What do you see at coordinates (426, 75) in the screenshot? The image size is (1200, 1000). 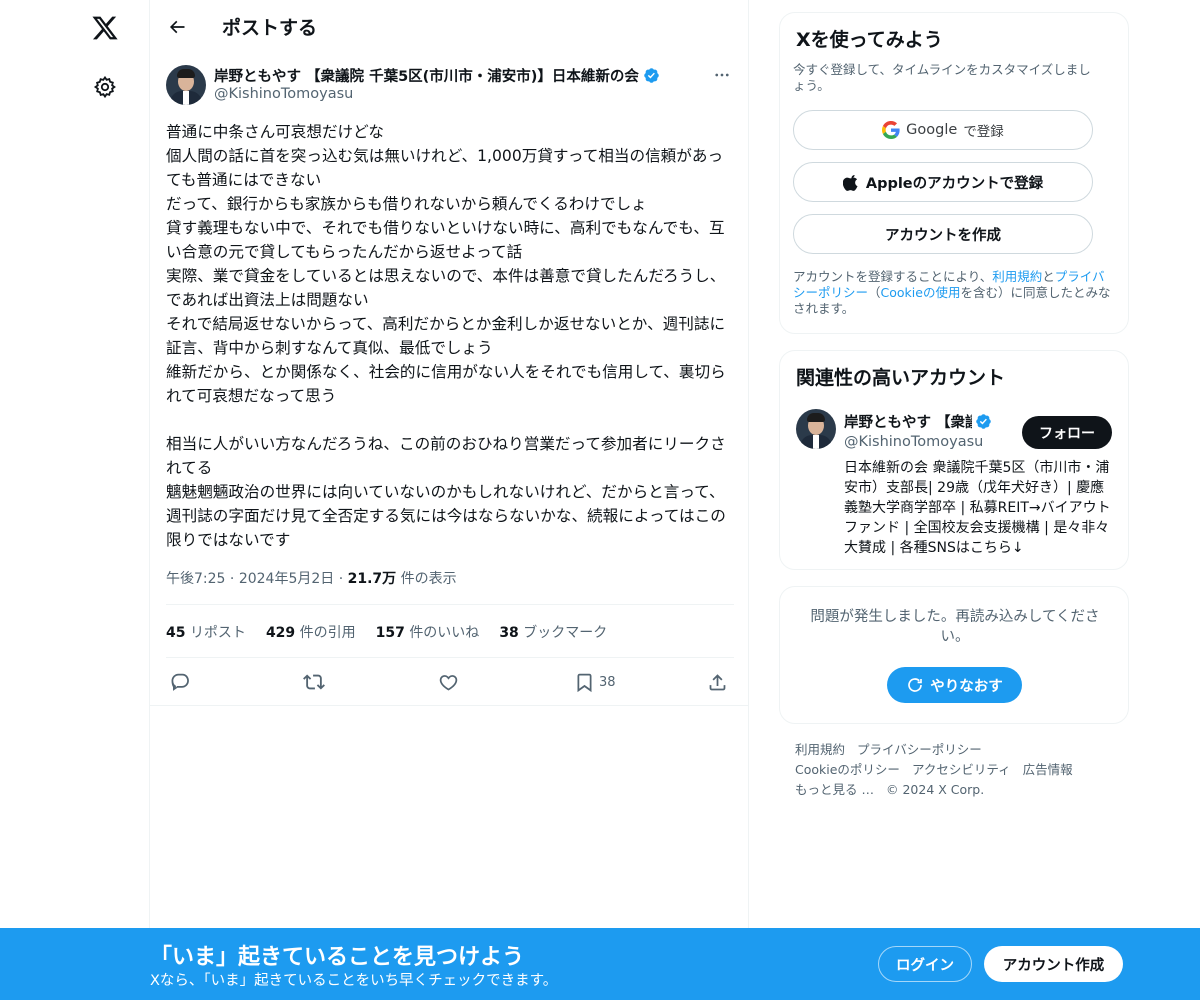 I see `author-name-text: 岸野ともやす 【衆議院 千葉5区(市川市・浦安市)】日本維新の会` at bounding box center [426, 75].